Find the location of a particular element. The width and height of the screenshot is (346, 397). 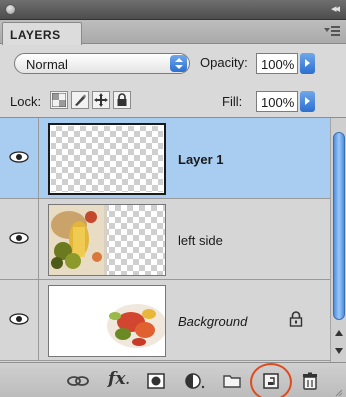

collapse-icon: ◂◂ is located at coordinates (335, 8).